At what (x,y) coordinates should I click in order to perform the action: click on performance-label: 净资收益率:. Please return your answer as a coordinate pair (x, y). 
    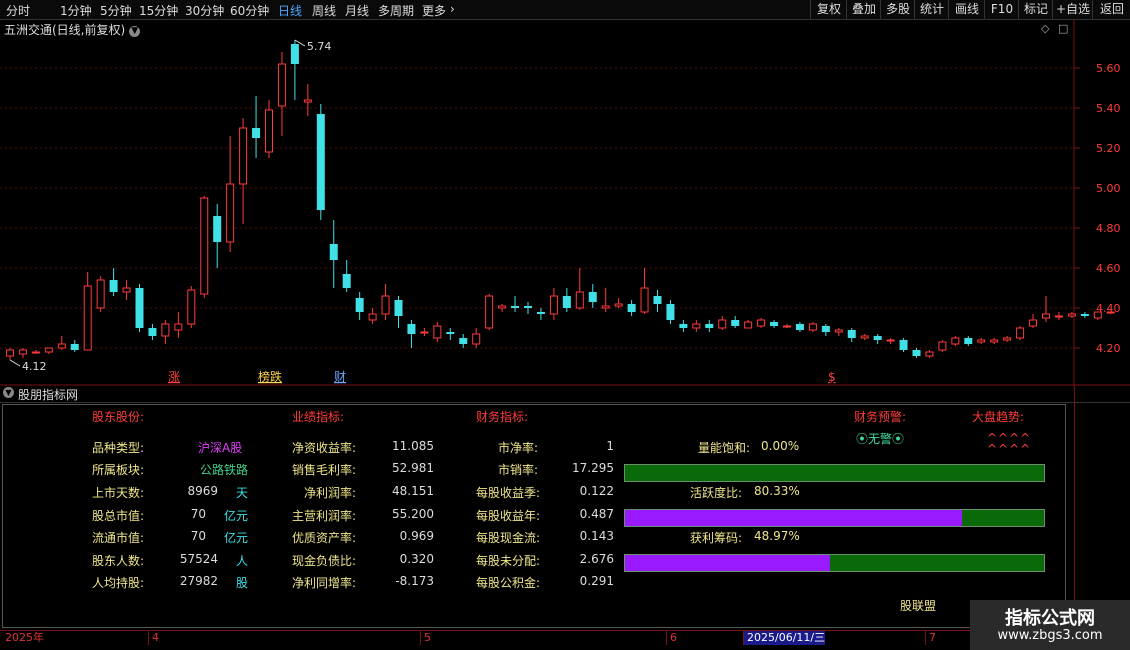
    Looking at the image, I should click on (324, 448).